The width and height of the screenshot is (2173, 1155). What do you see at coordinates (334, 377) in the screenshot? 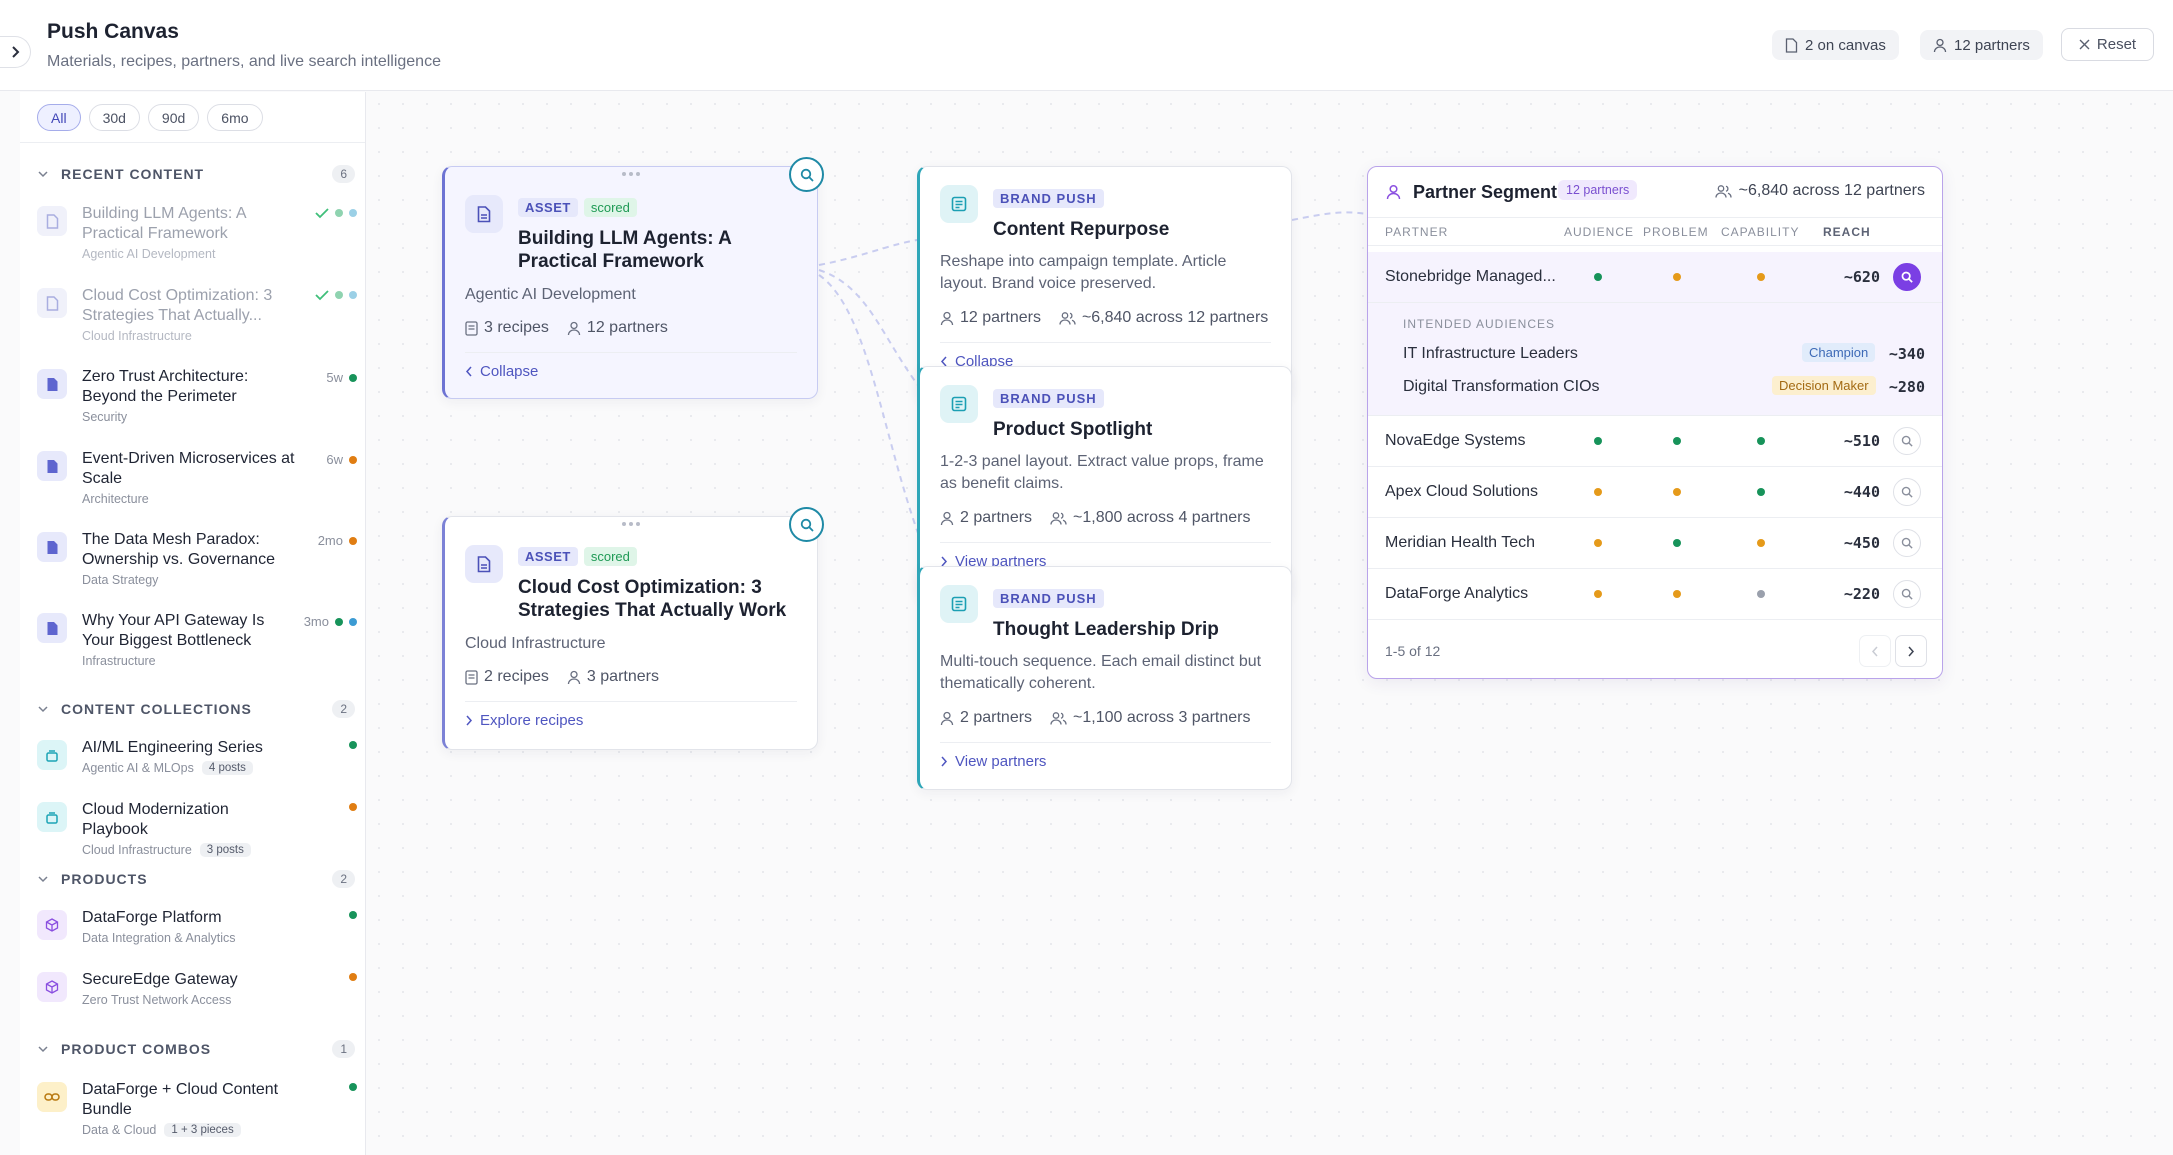
I see `item-age: 5w` at bounding box center [334, 377].